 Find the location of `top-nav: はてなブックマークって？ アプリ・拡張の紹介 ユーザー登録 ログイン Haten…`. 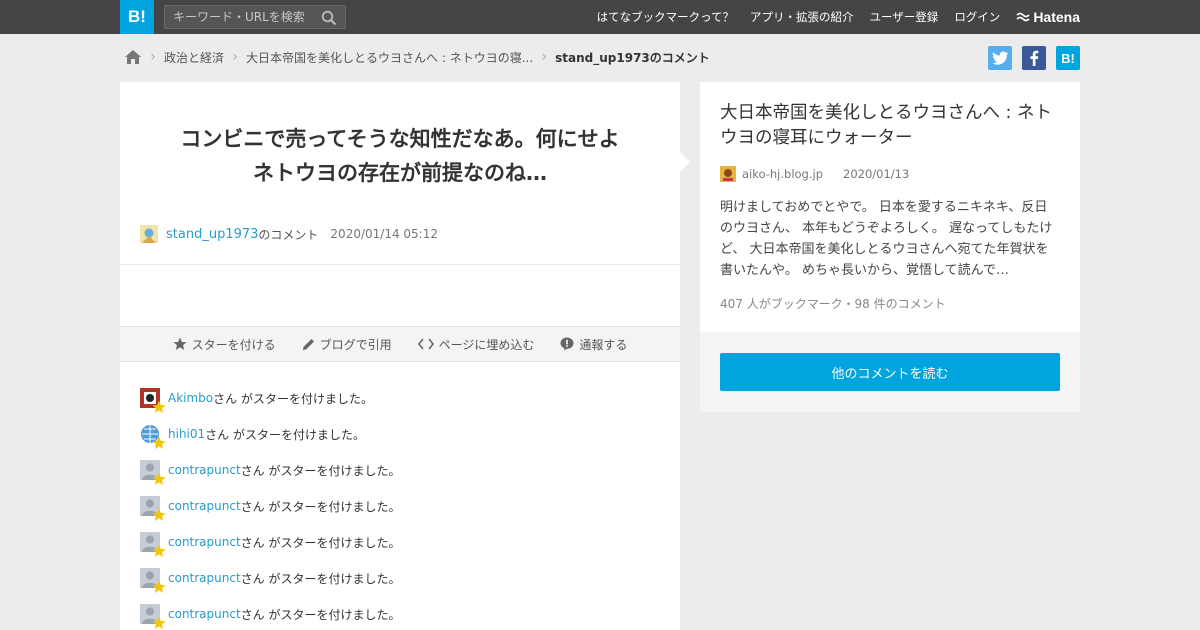

top-nav: はてなブックマークって？ アプリ・拡張の紹介 ユーザー登録 ログイン Haten… is located at coordinates (838, 17).